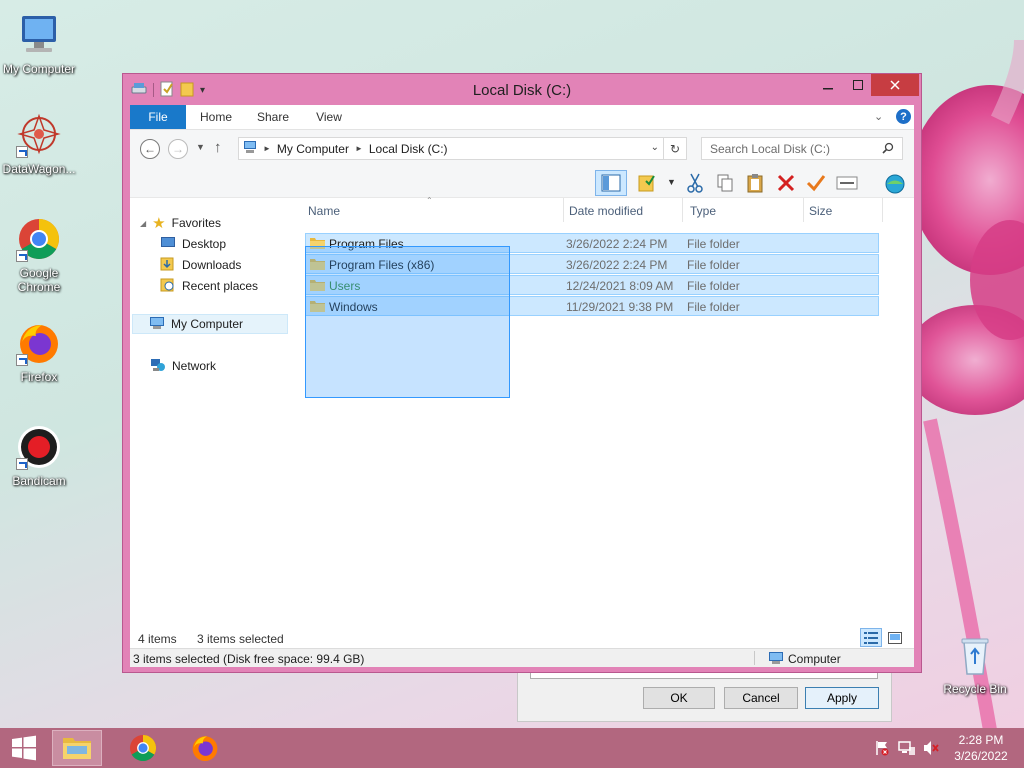 The width and height of the screenshot is (1024, 768). What do you see at coordinates (816, 183) in the screenshot?
I see `rename-icon` at bounding box center [816, 183].